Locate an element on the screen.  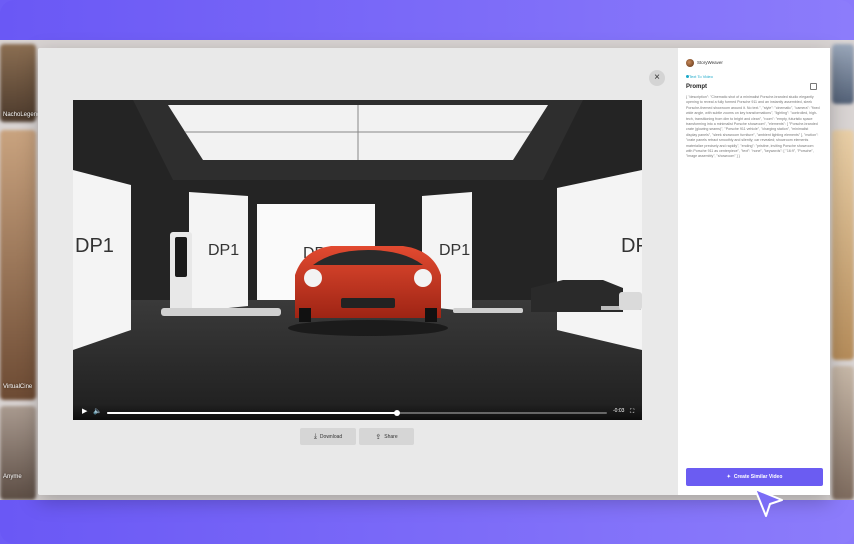
avatar is located at coordinates (690, 63).